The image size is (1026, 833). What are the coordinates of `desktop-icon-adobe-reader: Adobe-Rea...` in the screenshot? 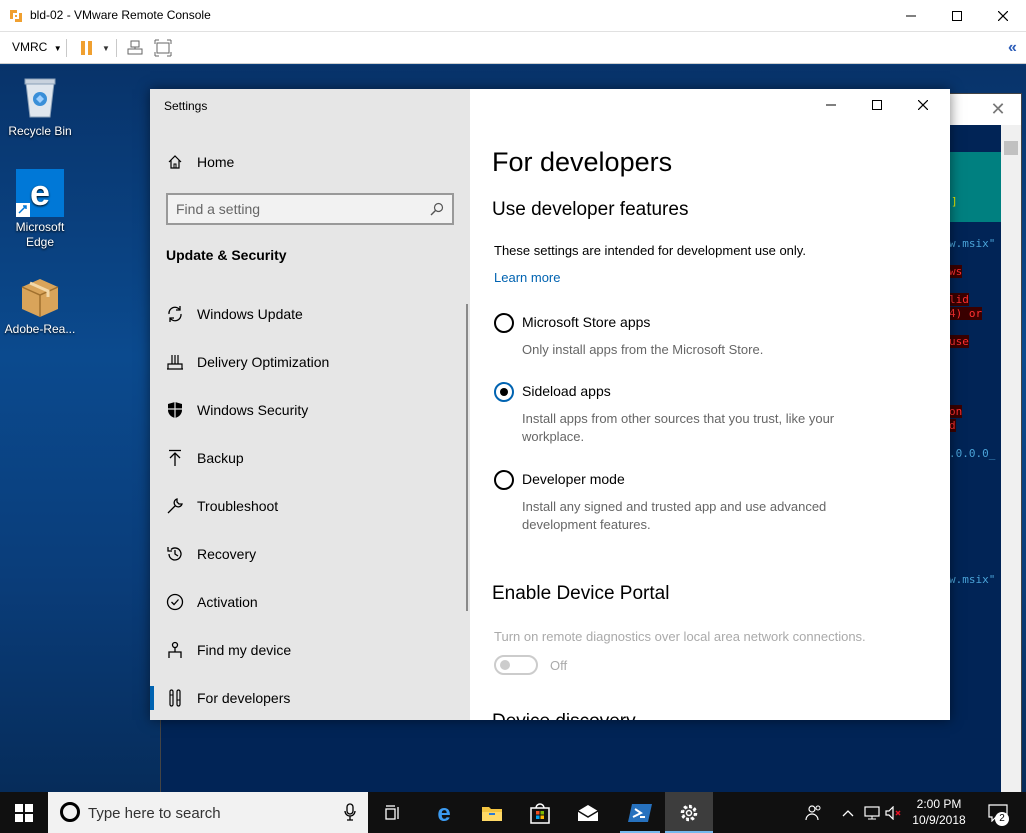 It's located at (40, 304).